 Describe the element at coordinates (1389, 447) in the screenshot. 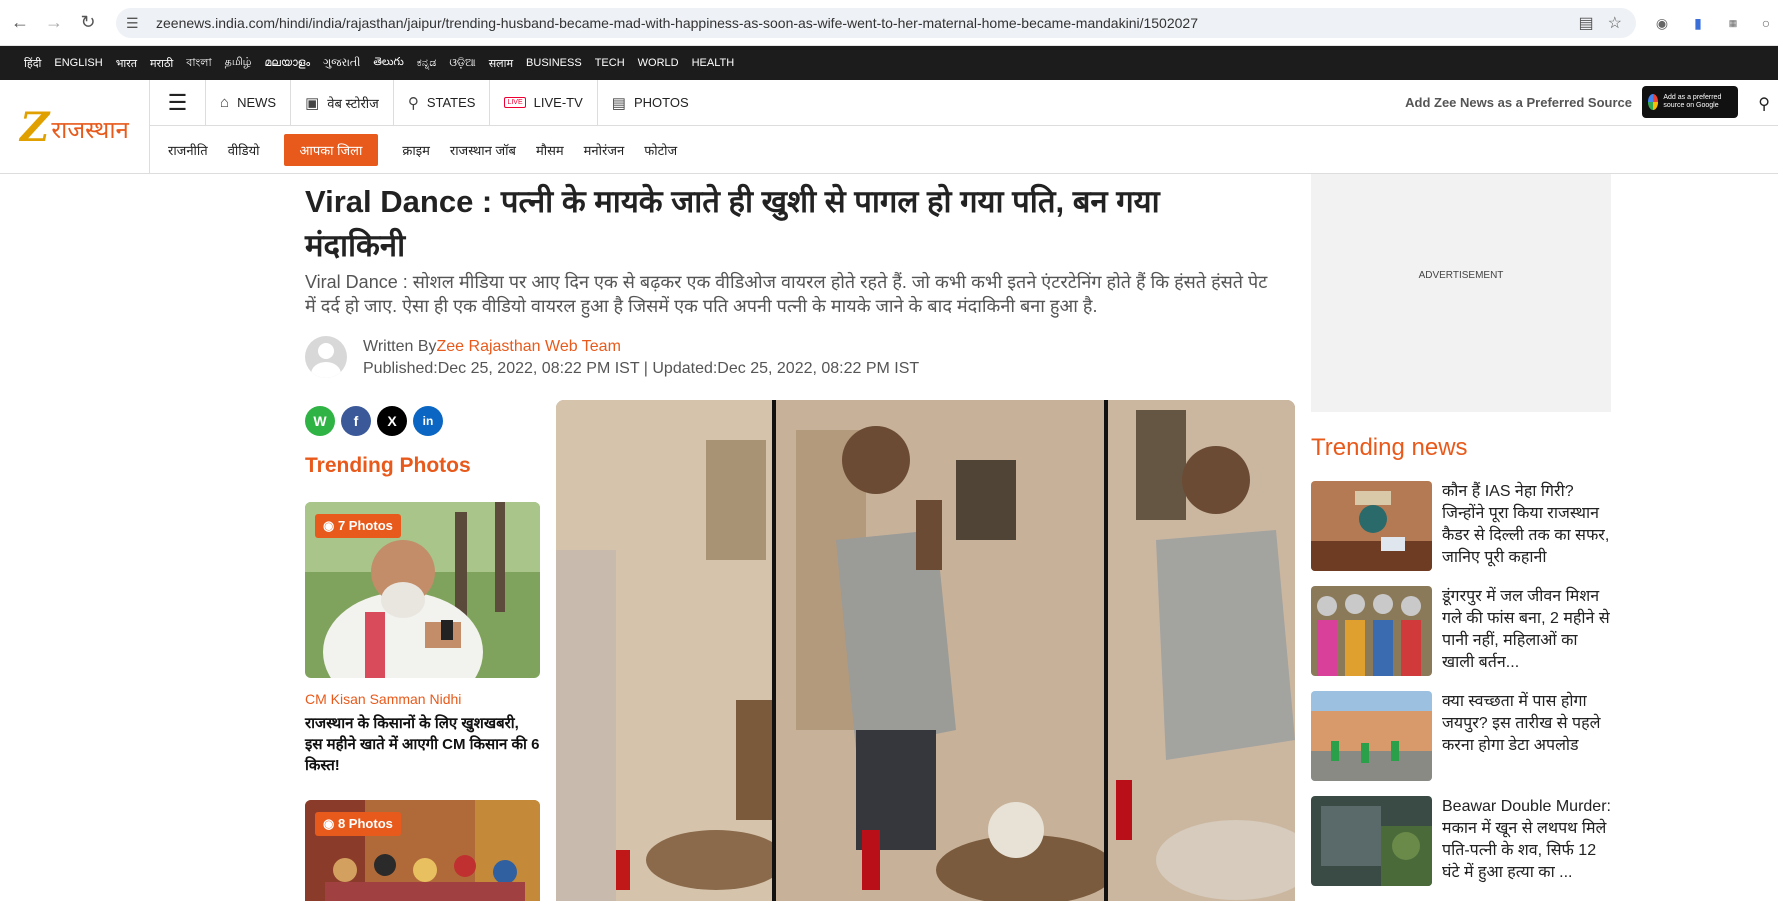

I see `trending-news-title: Trending news` at that location.